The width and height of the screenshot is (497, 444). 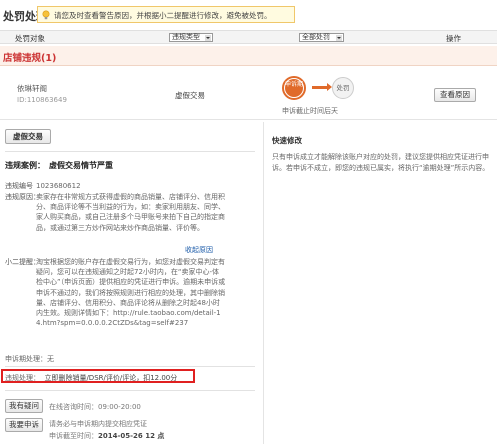 I want to click on violation-type-select: 违规类型, so click(x=191, y=37).